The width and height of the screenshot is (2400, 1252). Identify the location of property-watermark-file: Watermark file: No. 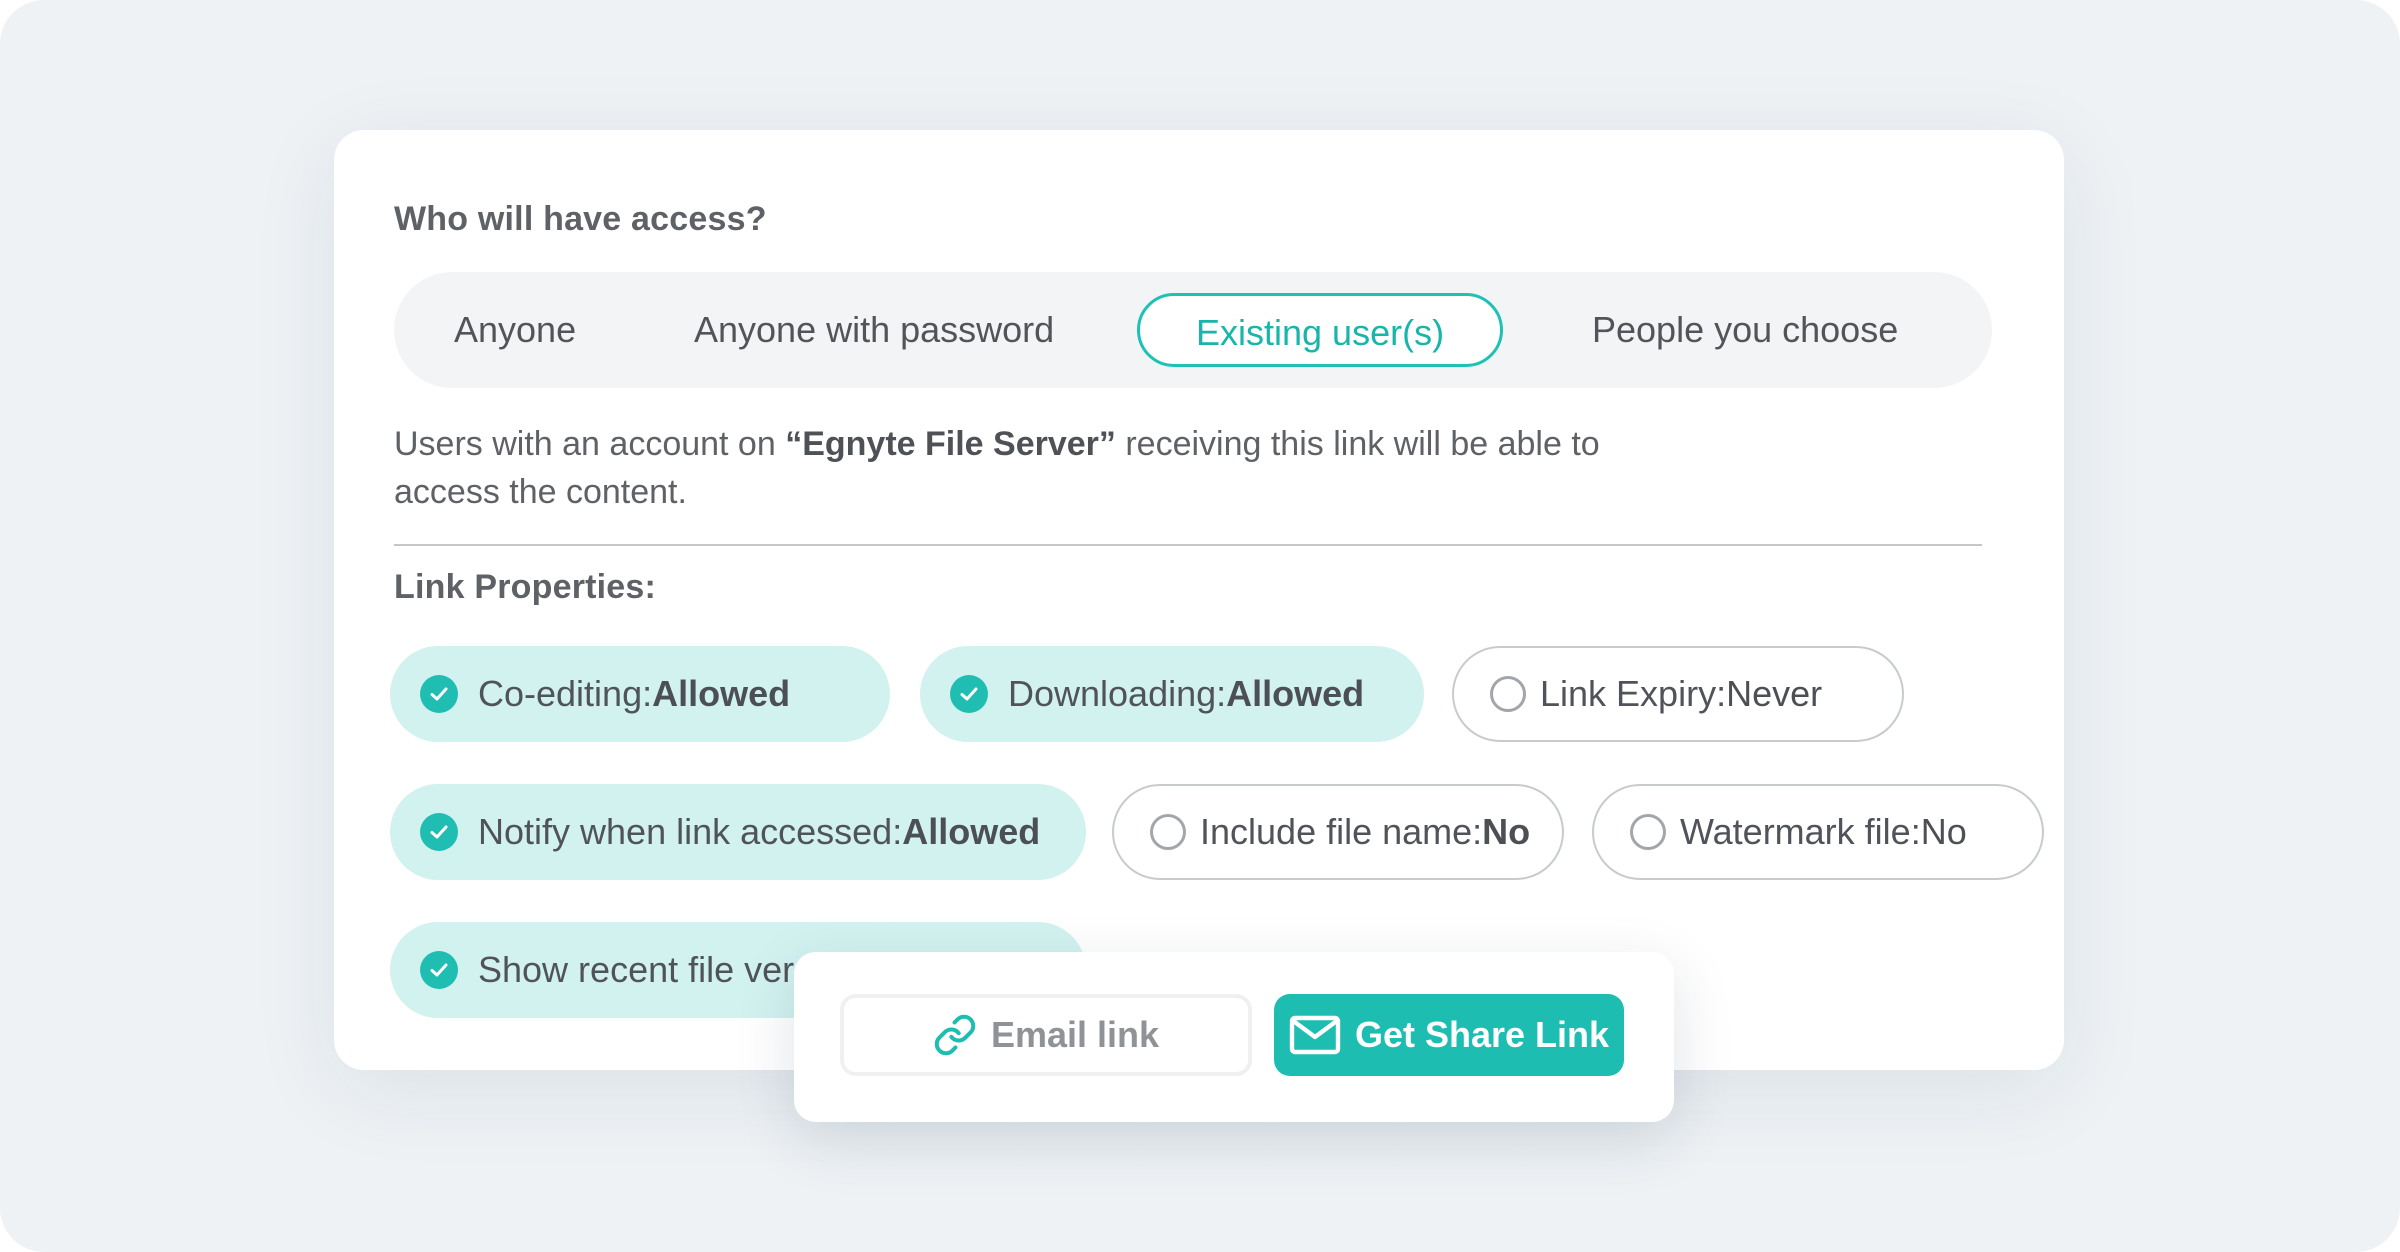
(1818, 832).